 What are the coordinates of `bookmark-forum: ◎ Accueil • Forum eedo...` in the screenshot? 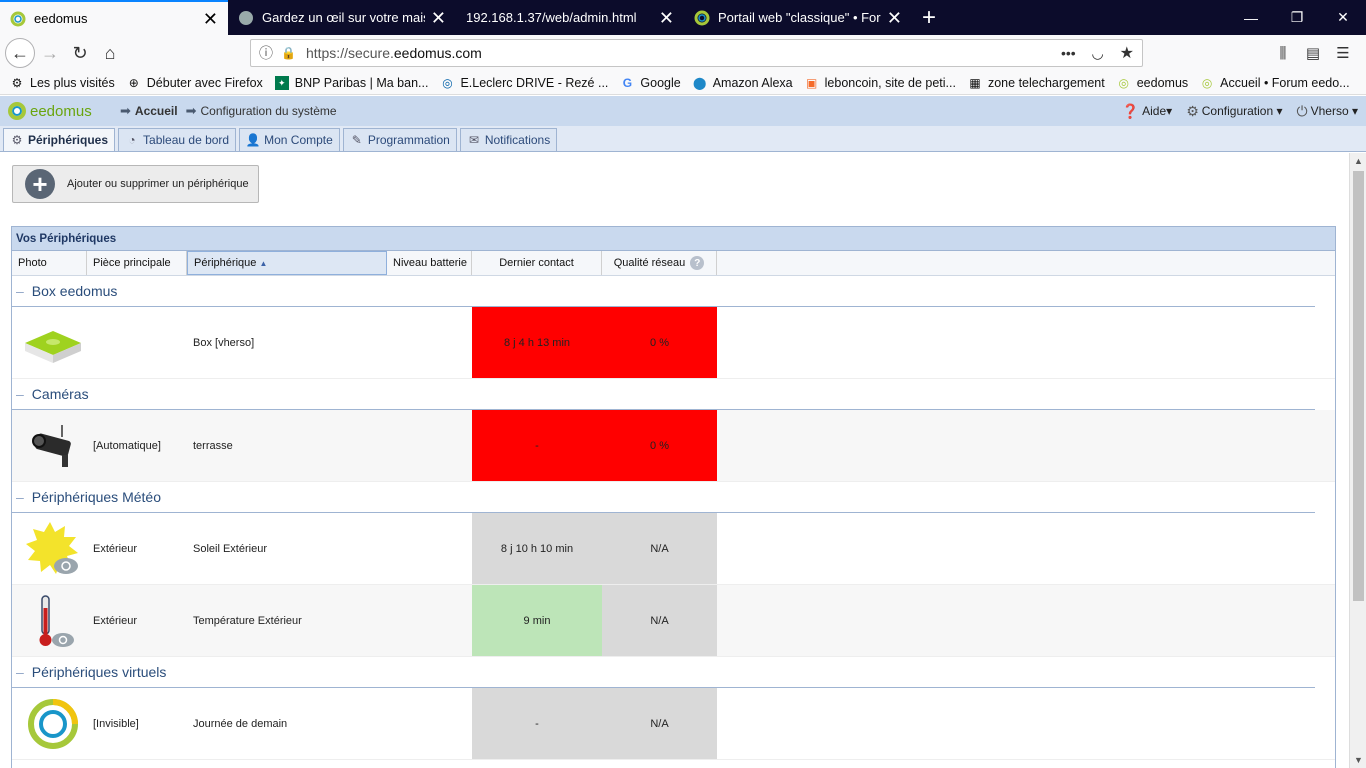 It's located at (1275, 83).